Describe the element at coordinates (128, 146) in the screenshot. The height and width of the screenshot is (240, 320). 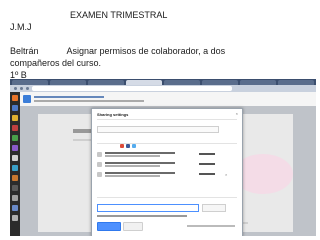
I see `facebook-icon` at that location.